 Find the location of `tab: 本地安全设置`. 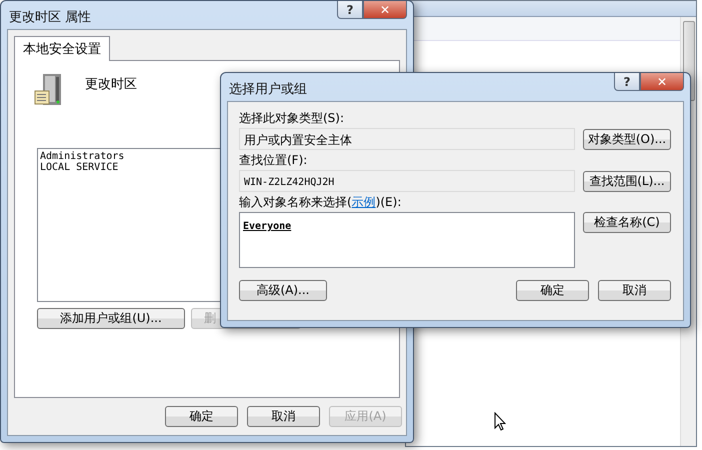

tab: 本地安全设置 is located at coordinates (62, 48).